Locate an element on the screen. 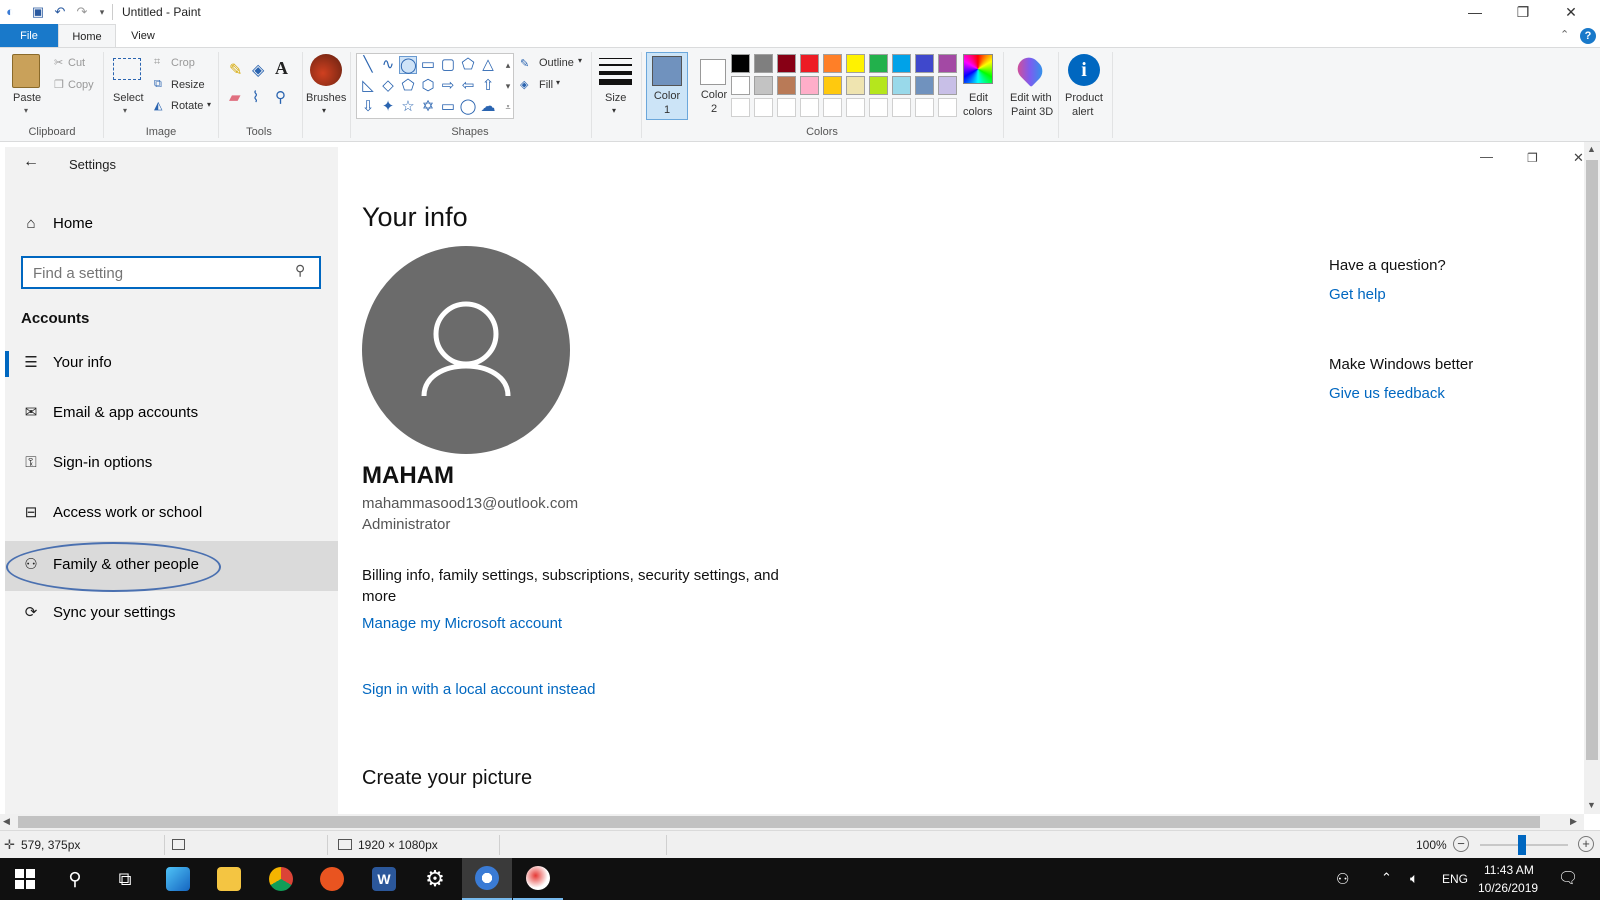 This screenshot has width=1600, height=900. copy-button: Copy is located at coordinates (81, 85).